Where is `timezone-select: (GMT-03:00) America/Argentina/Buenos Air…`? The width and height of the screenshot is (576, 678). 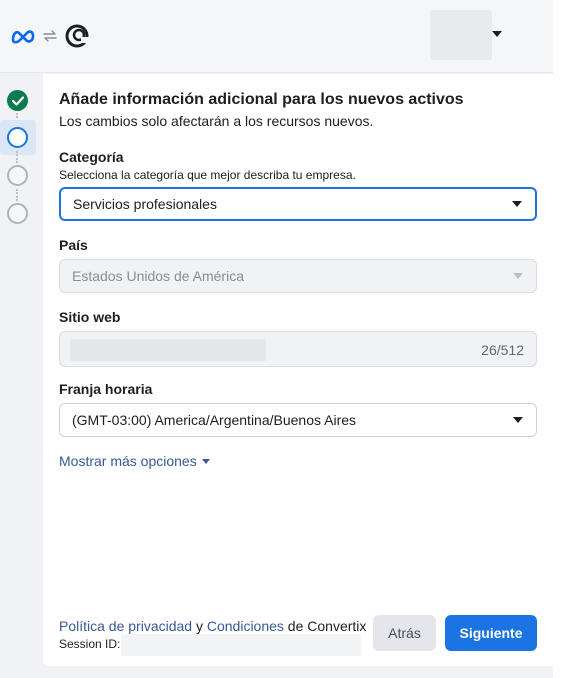 timezone-select: (GMT-03:00) America/Argentina/Buenos Air… is located at coordinates (298, 420).